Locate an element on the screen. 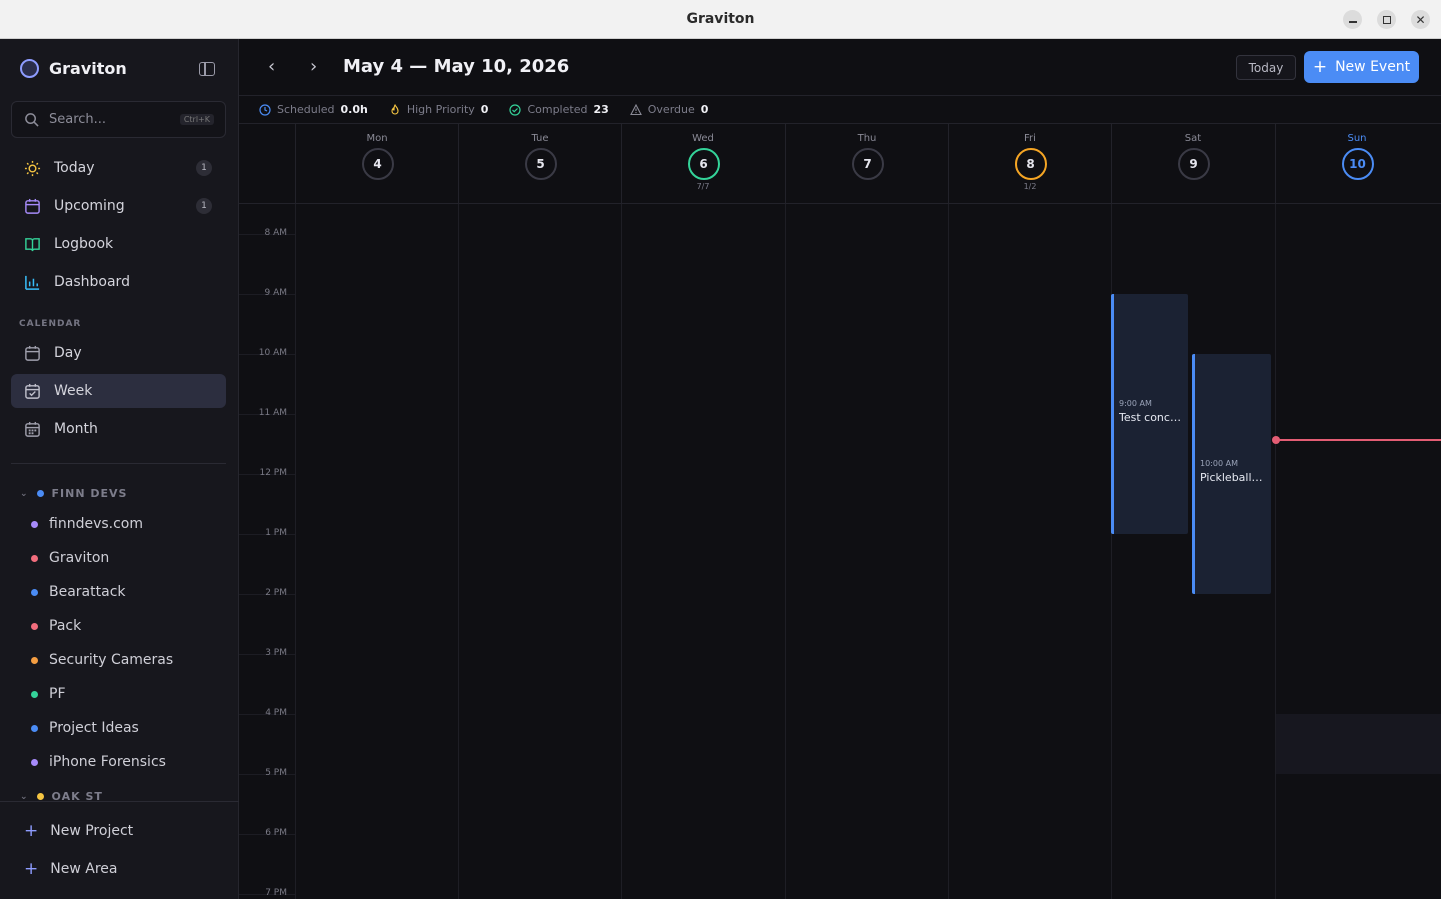 This screenshot has height=899, width=1441. next-week-button: › is located at coordinates (313, 66).